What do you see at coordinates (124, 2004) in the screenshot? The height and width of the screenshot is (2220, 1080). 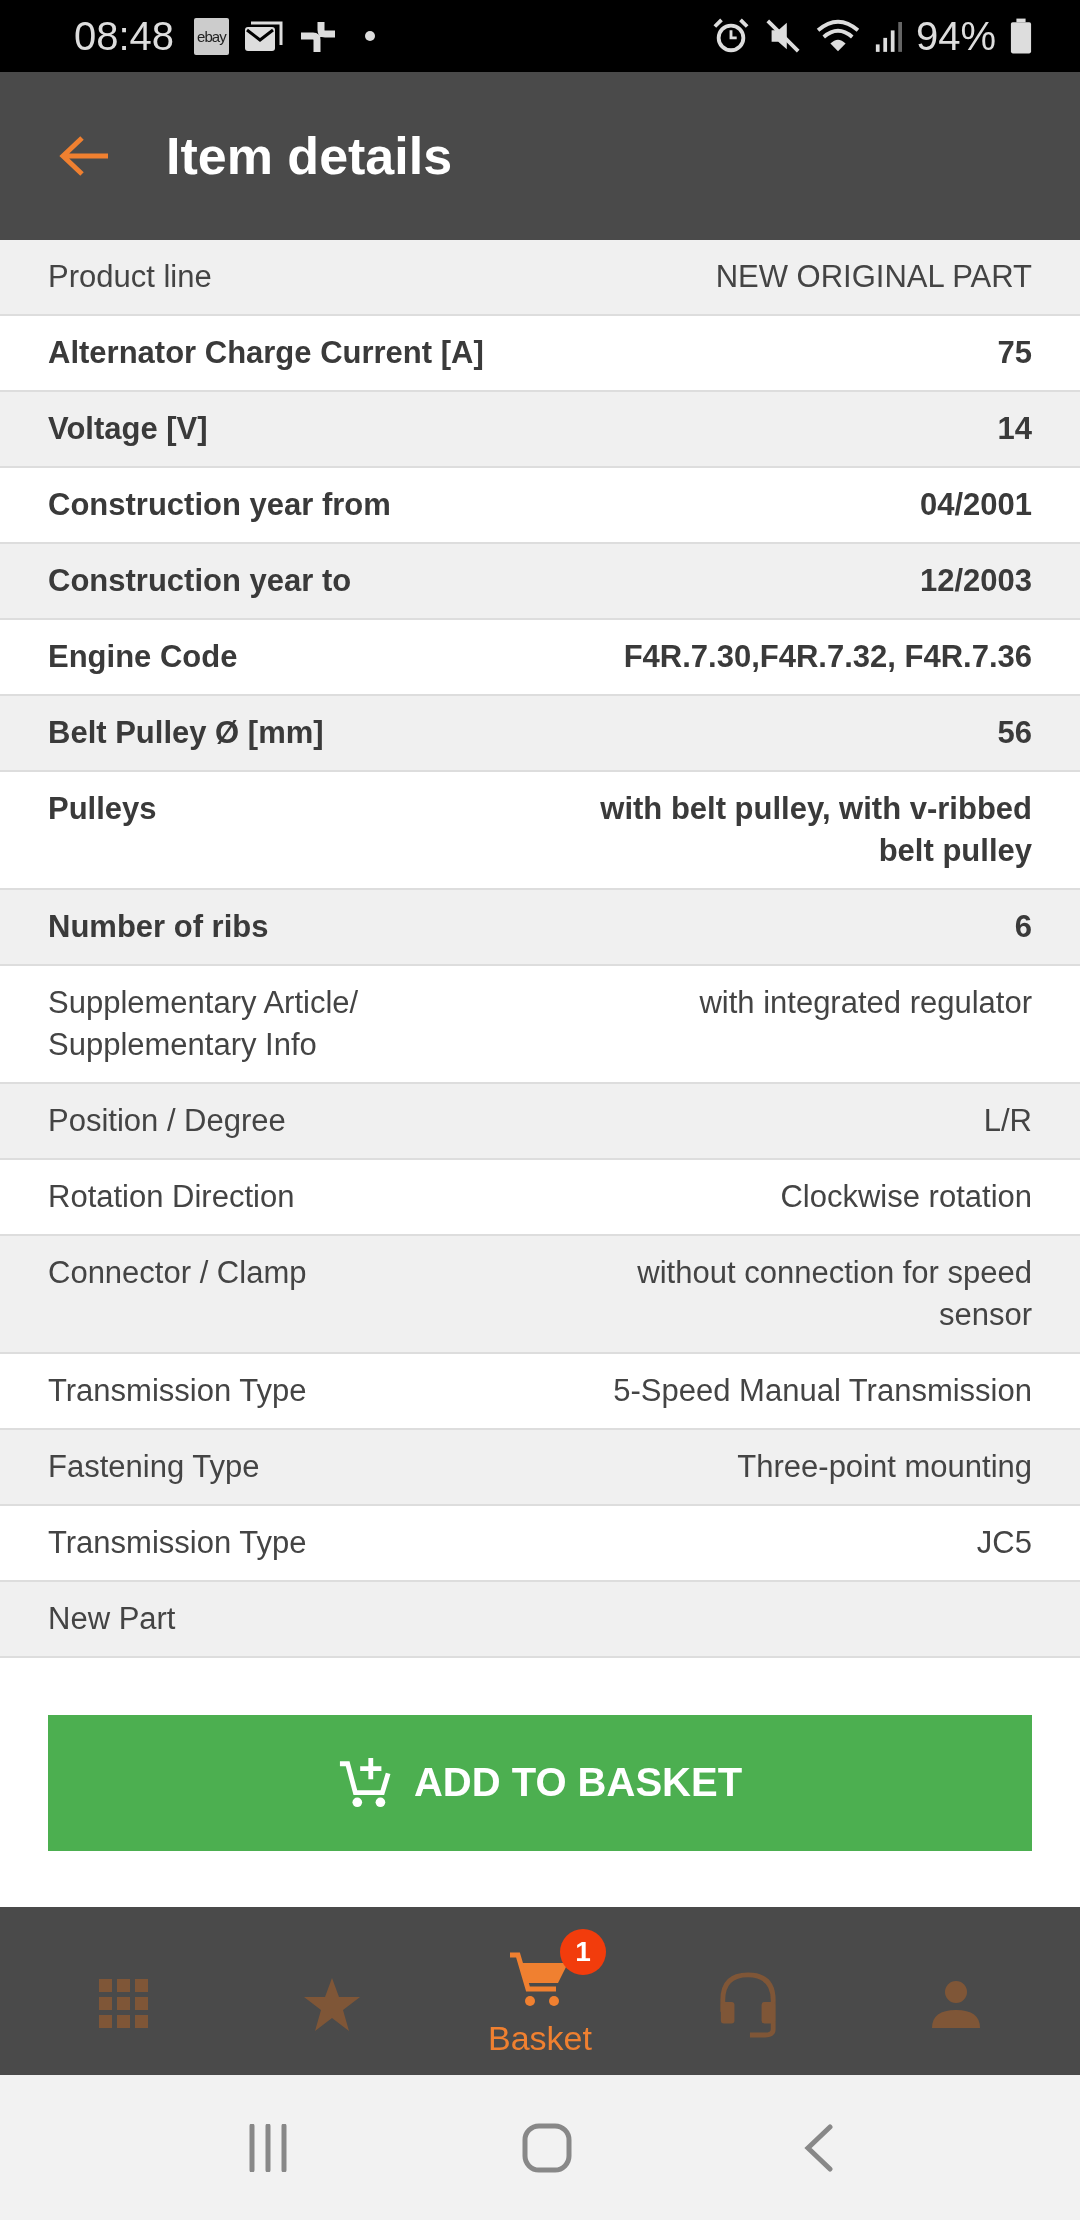 I see `grid-icon` at bounding box center [124, 2004].